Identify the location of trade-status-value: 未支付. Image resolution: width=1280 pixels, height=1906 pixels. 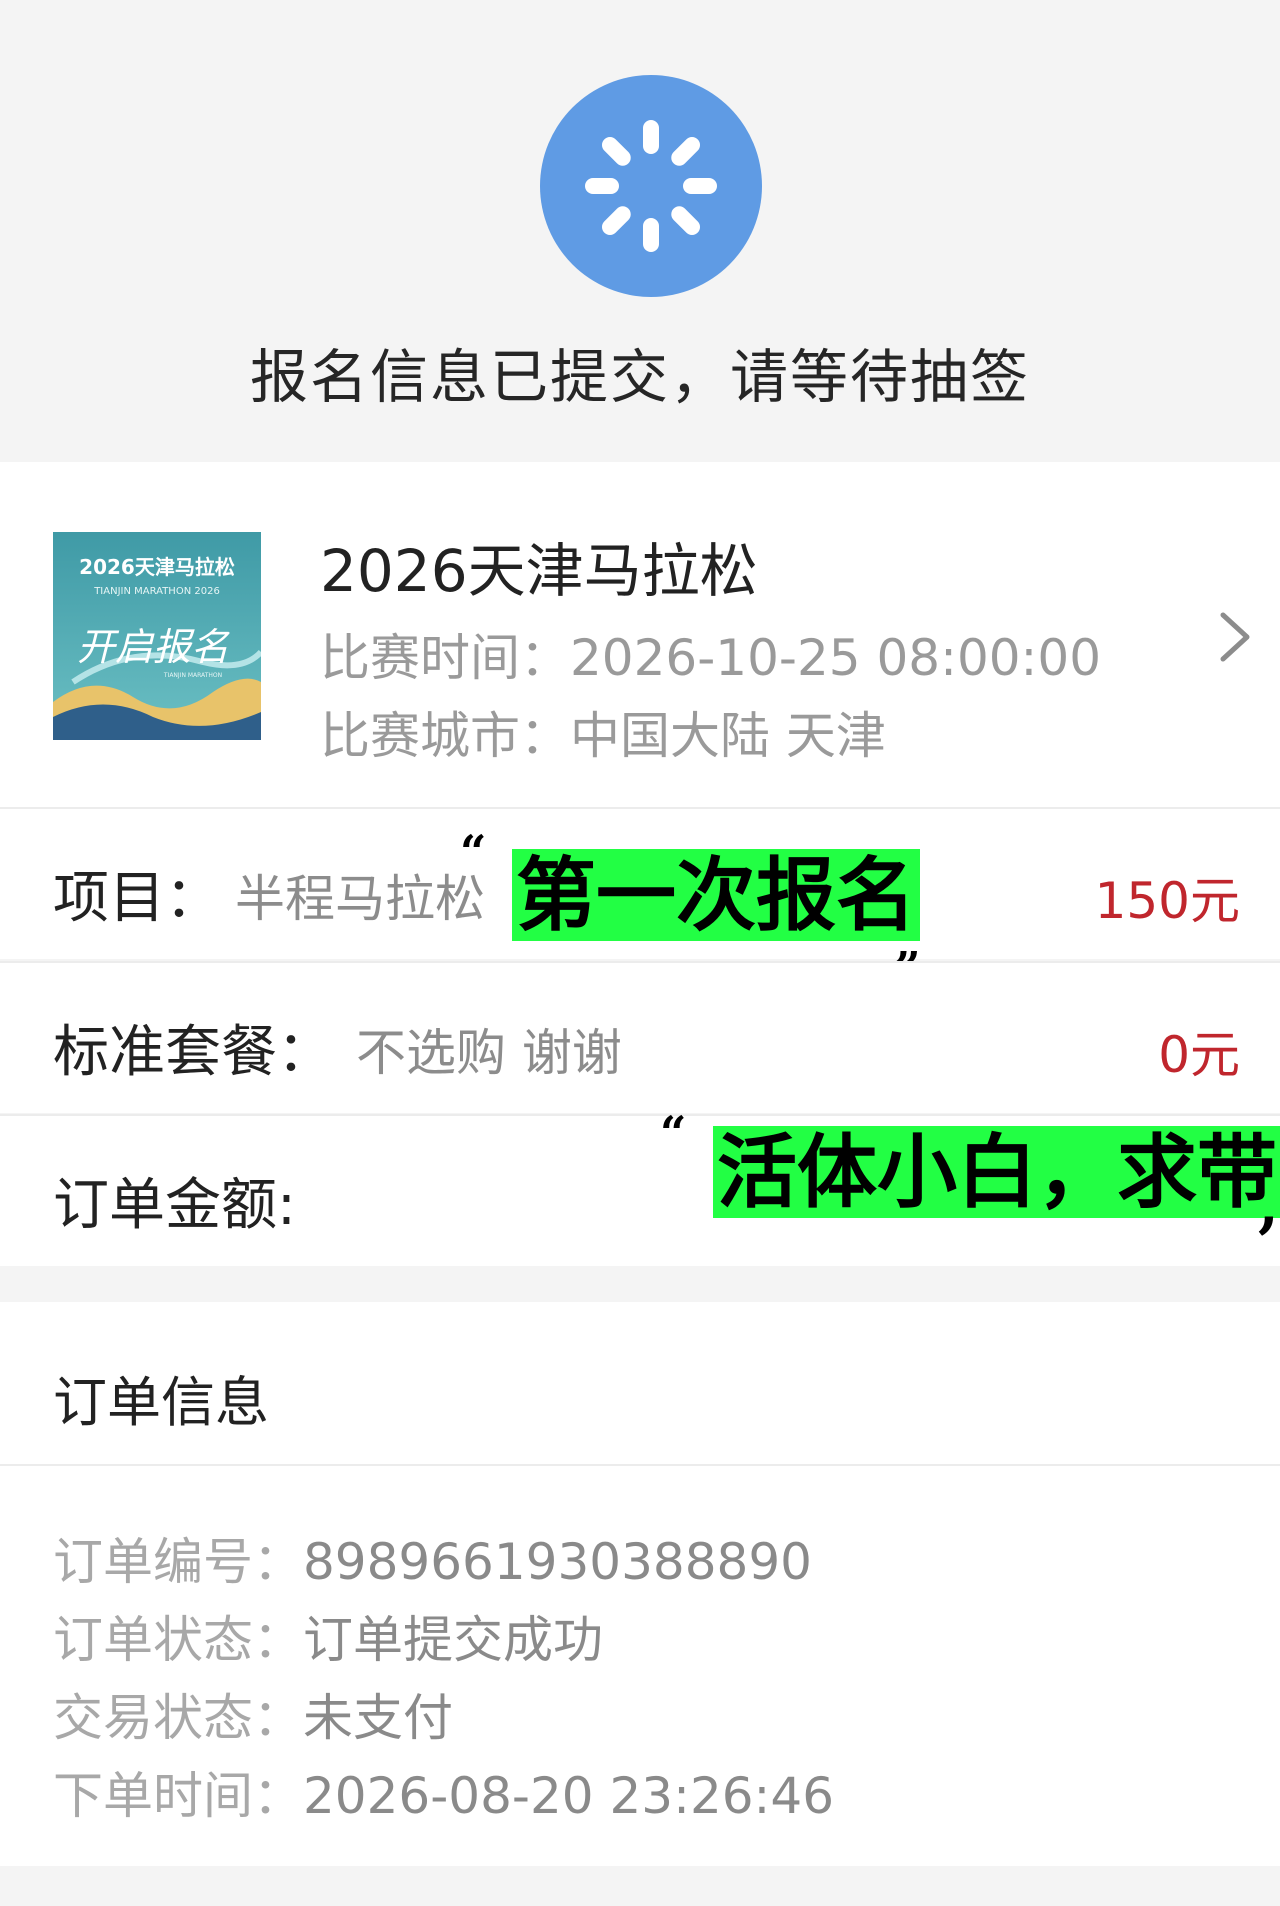
(378, 1718).